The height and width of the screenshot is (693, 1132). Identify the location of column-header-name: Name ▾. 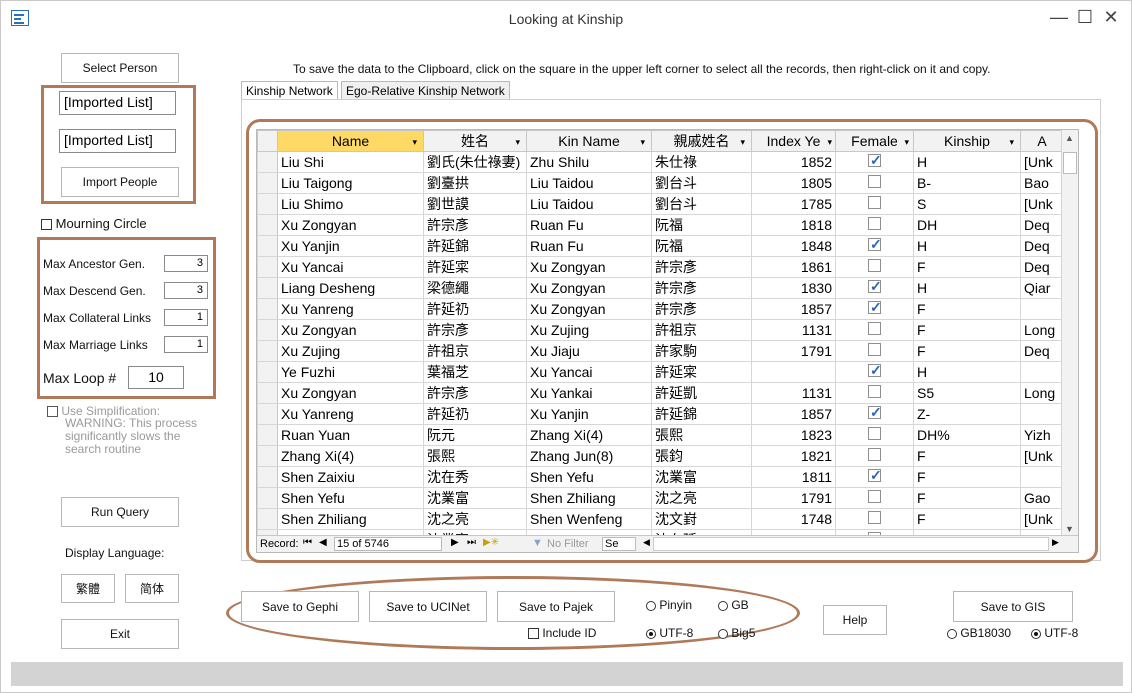
(350, 141).